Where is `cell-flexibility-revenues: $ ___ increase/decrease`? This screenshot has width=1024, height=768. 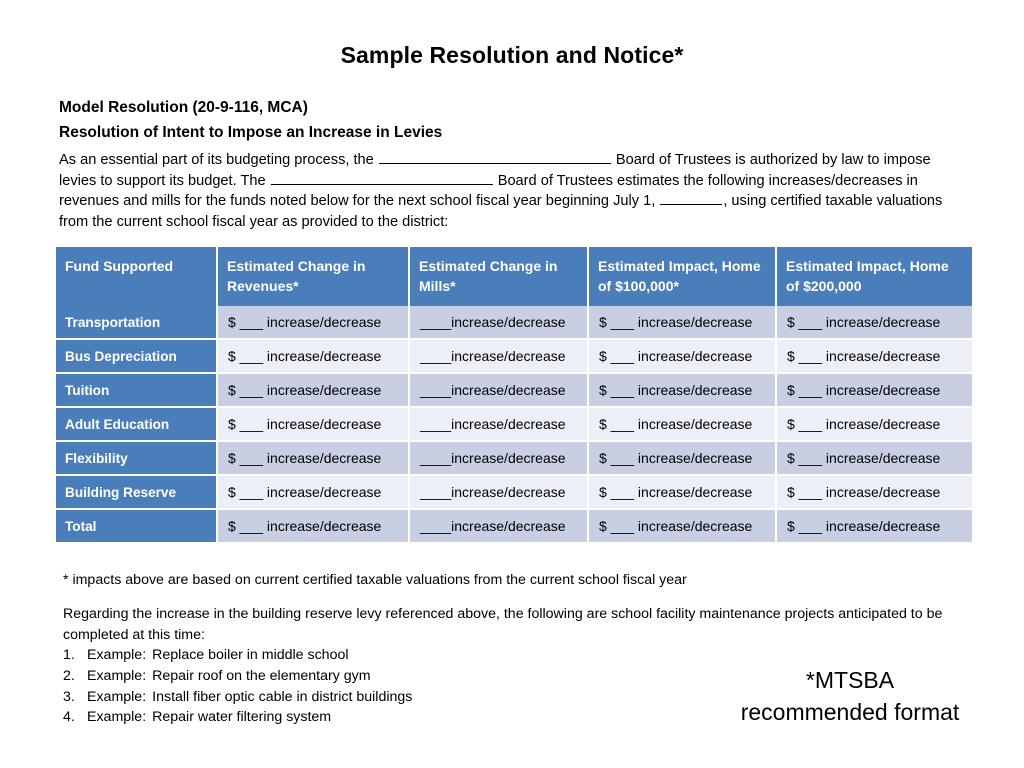
cell-flexibility-revenues: $ ___ increase/decrease is located at coordinates (313, 458).